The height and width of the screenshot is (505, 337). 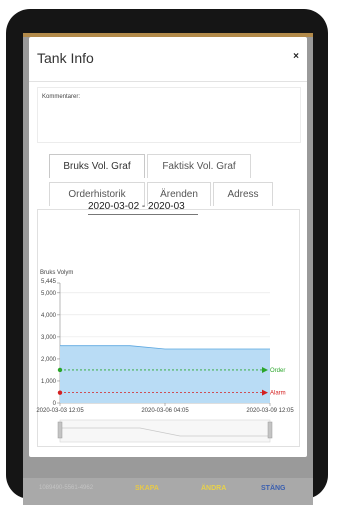 I want to click on y-axis-label: Bruks Volym, so click(x=56, y=273).